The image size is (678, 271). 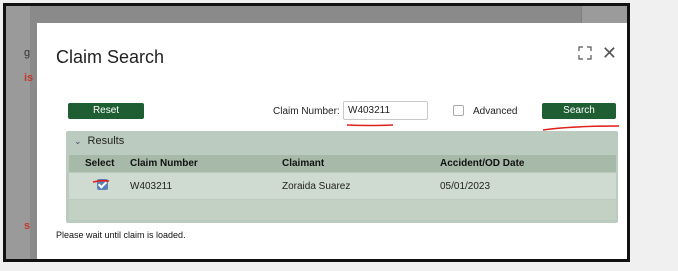 I want to click on cell-claim-number: W403211, so click(x=151, y=186).